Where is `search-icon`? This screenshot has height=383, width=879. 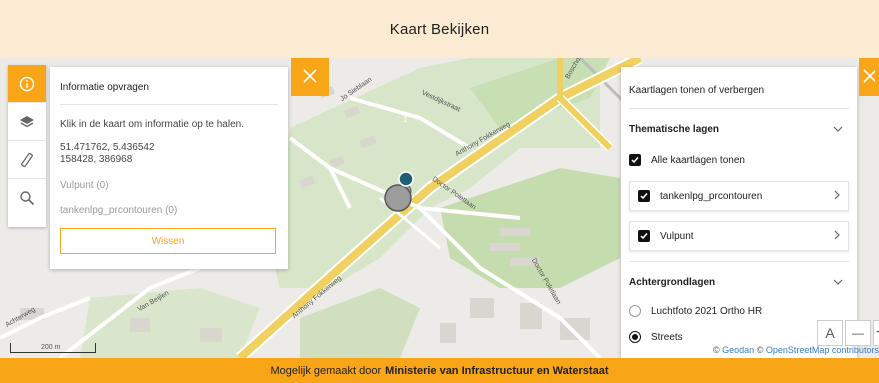 search-icon is located at coordinates (27, 198).